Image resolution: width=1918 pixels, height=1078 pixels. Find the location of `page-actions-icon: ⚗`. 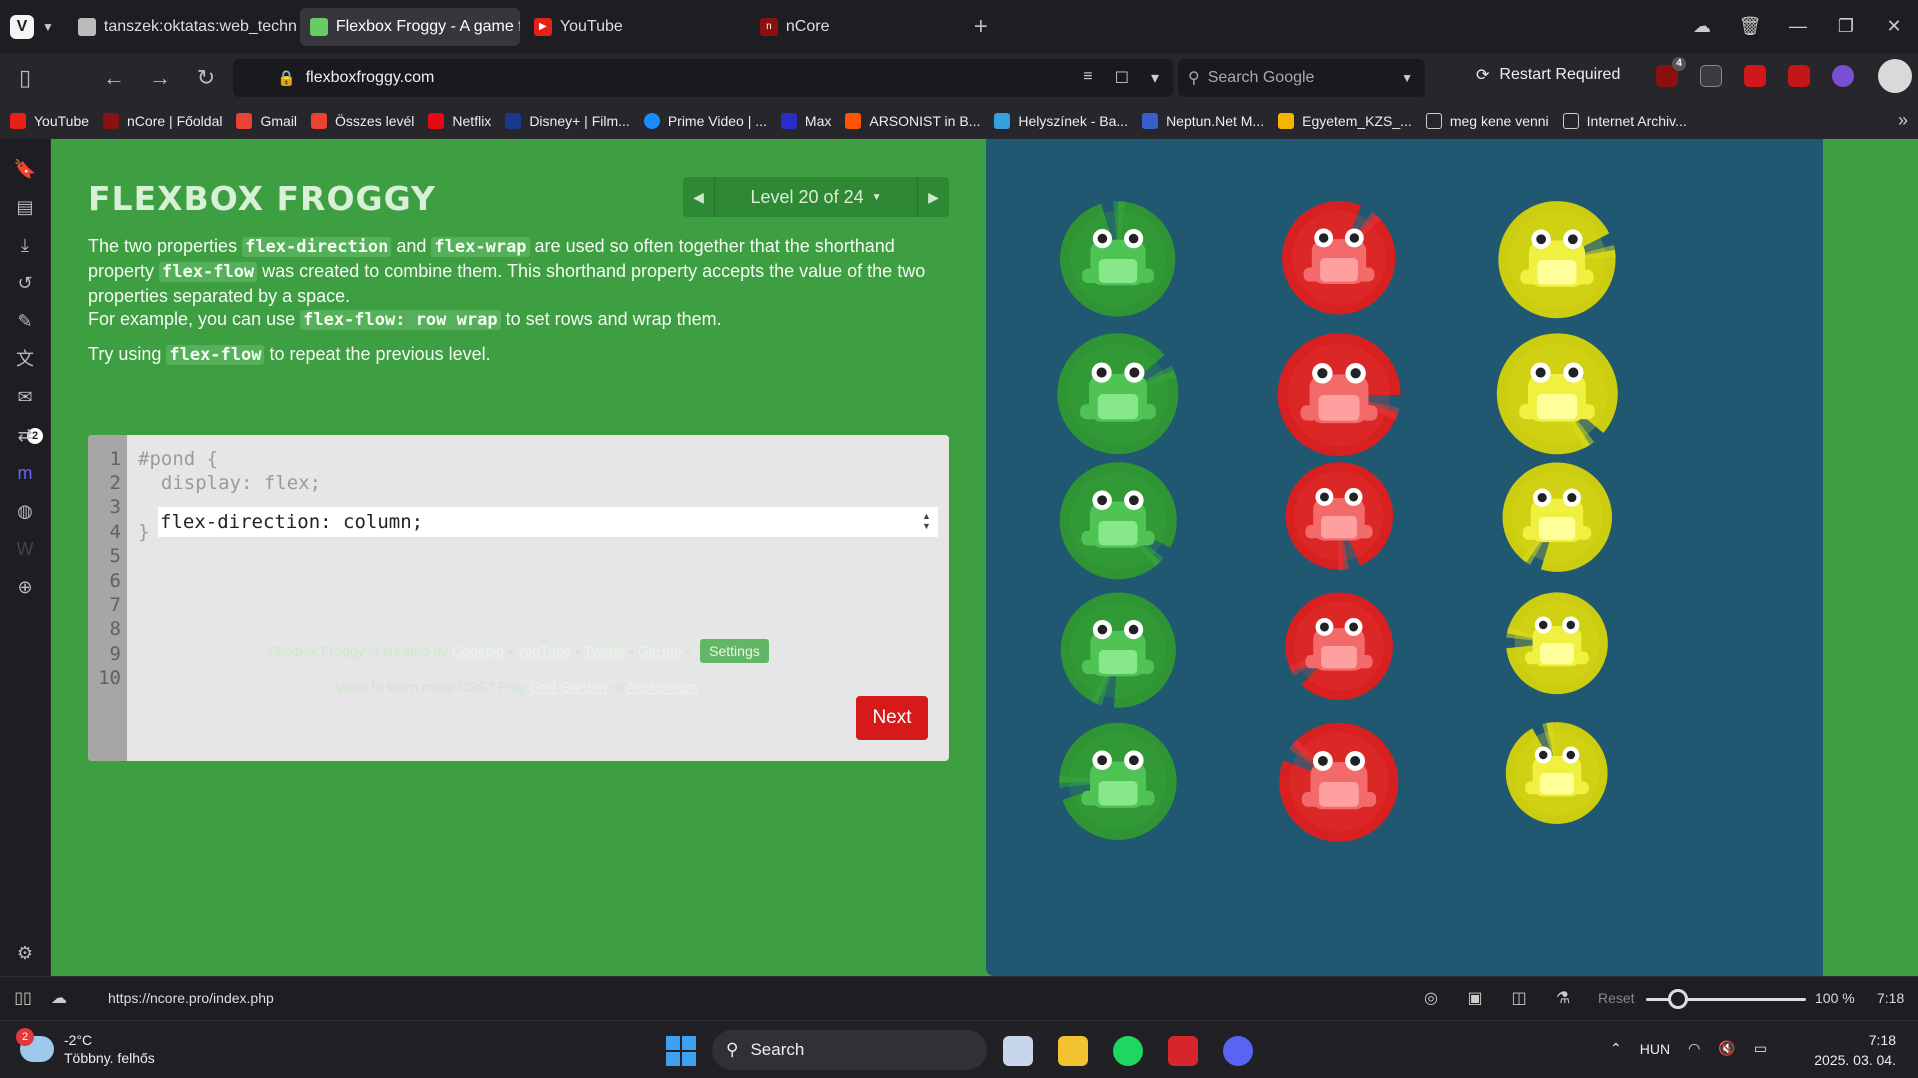

page-actions-icon: ⚗ is located at coordinates (1563, 999).